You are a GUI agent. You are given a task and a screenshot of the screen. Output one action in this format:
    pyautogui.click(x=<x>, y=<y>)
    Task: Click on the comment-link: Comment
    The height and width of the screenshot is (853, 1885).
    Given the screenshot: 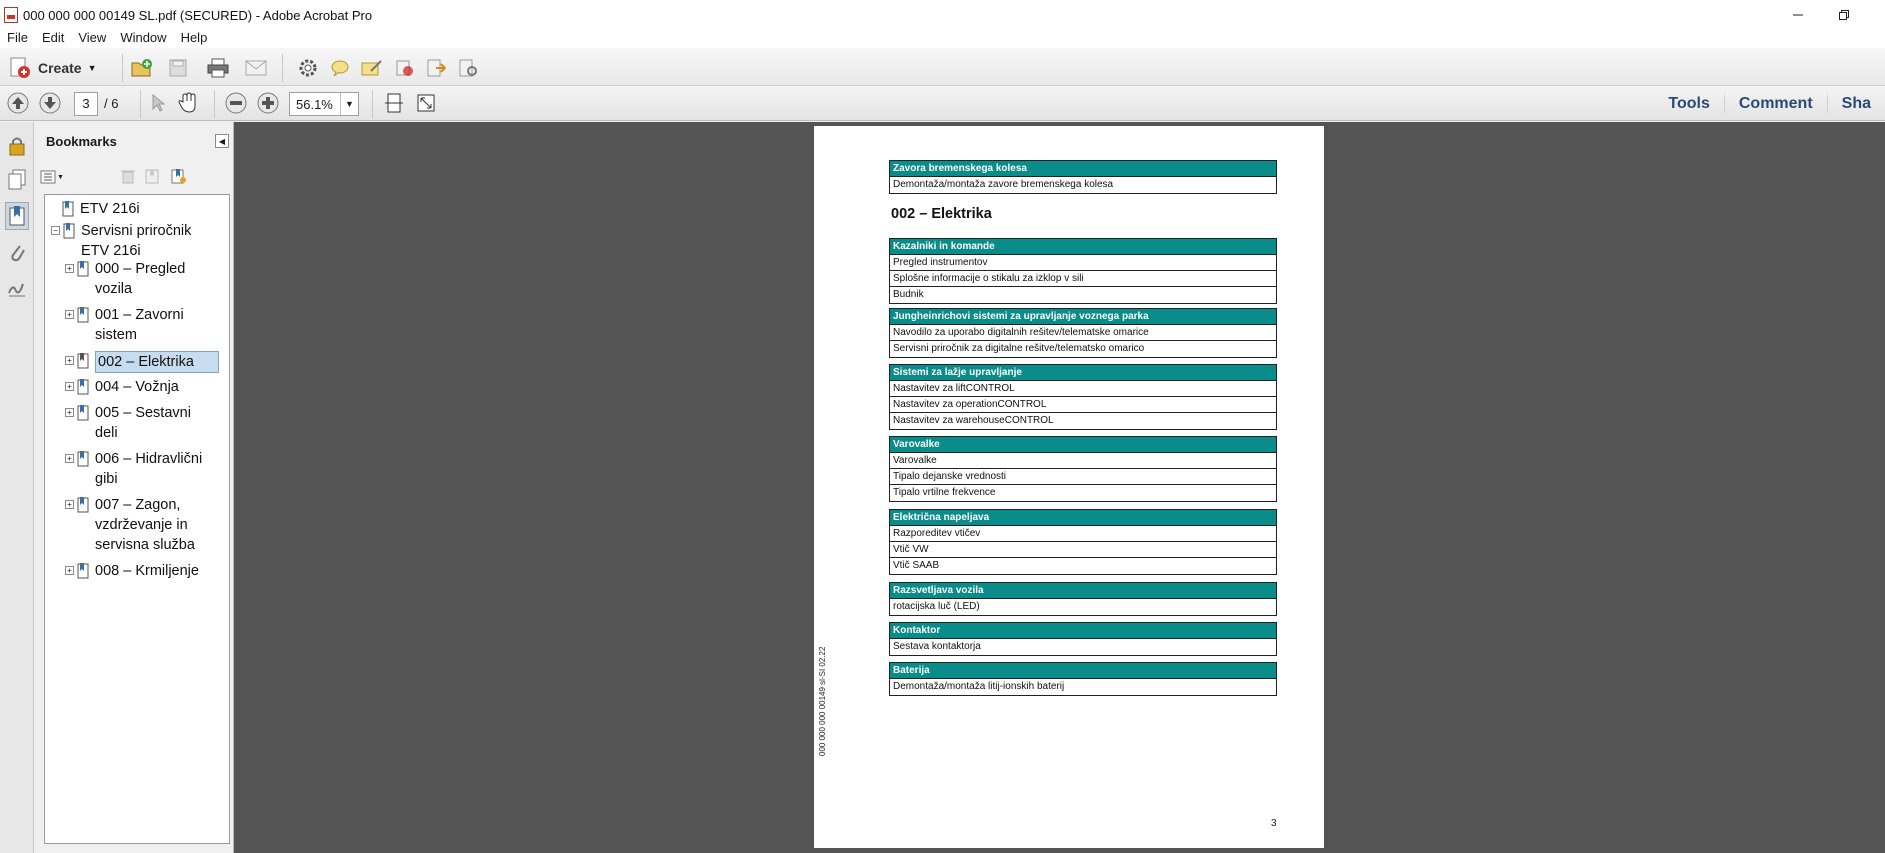 What is the action you would take?
    pyautogui.click(x=1775, y=103)
    